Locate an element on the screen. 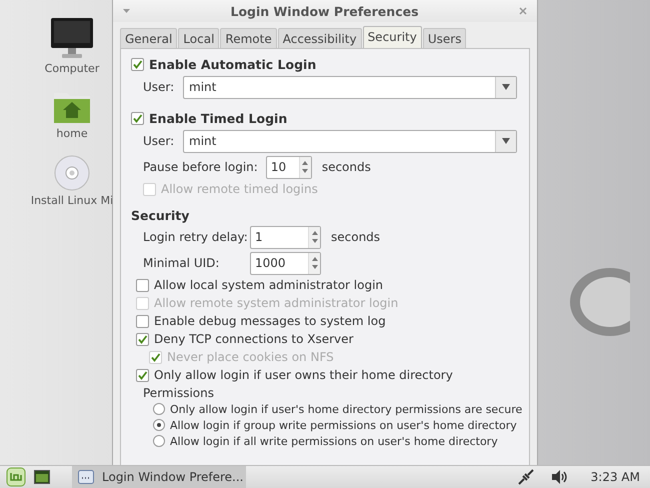 The height and width of the screenshot is (488, 650). window-title: Login Window Preferences is located at coordinates (324, 11).